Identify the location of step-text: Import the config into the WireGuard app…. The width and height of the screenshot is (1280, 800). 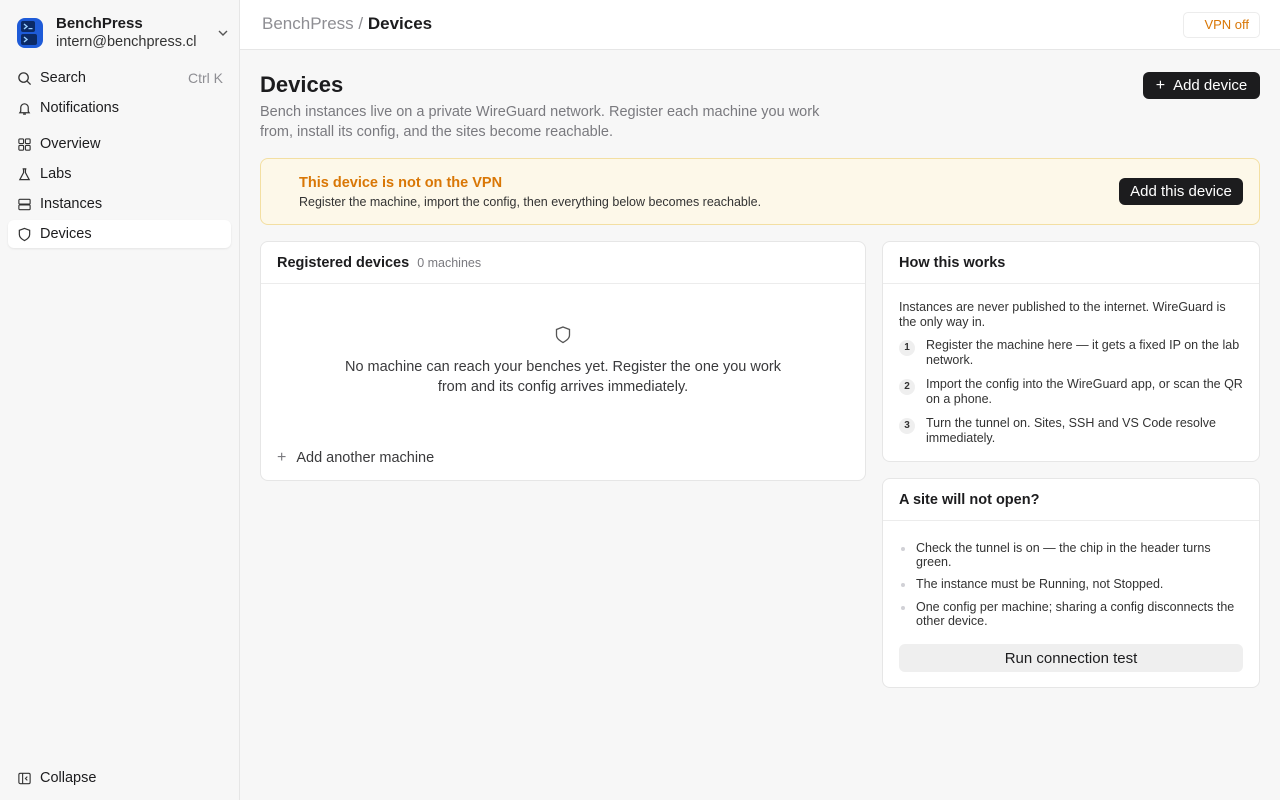
(1084, 391).